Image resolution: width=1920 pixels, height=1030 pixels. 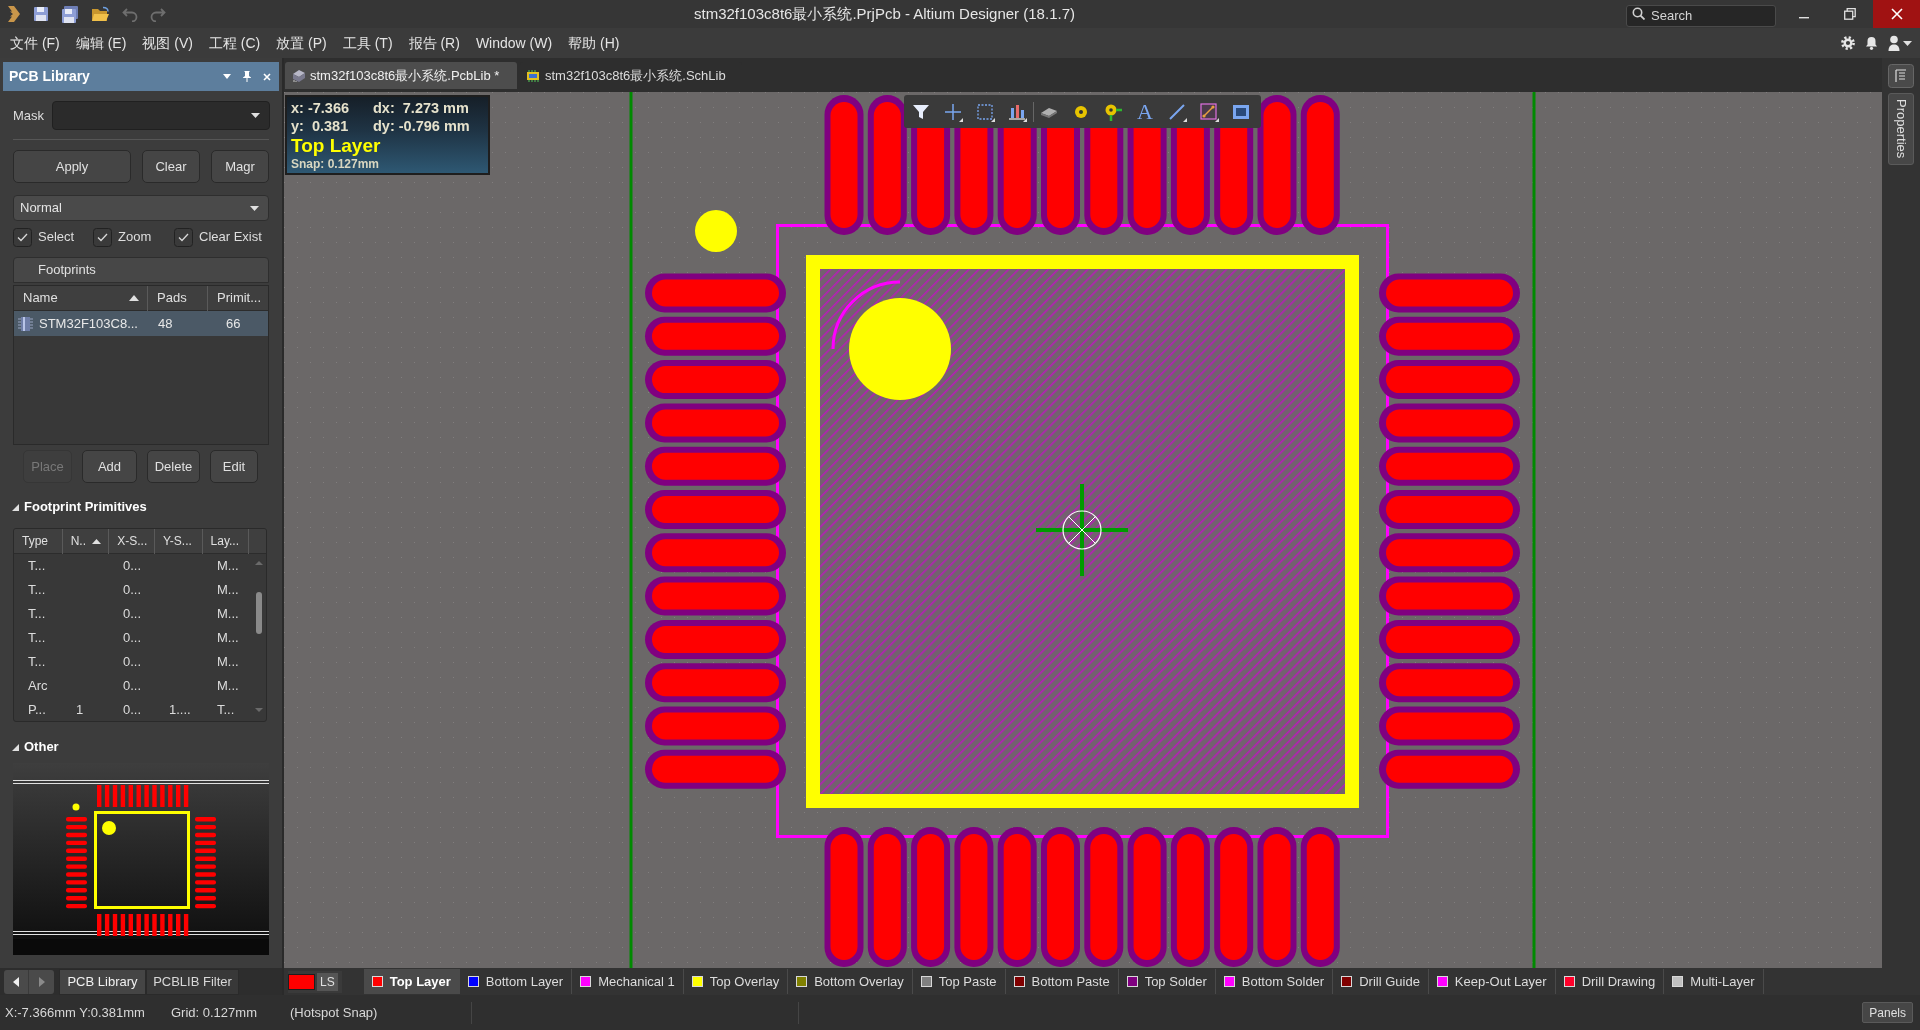 I want to click on restore-icon, so click(x=1850, y=14).